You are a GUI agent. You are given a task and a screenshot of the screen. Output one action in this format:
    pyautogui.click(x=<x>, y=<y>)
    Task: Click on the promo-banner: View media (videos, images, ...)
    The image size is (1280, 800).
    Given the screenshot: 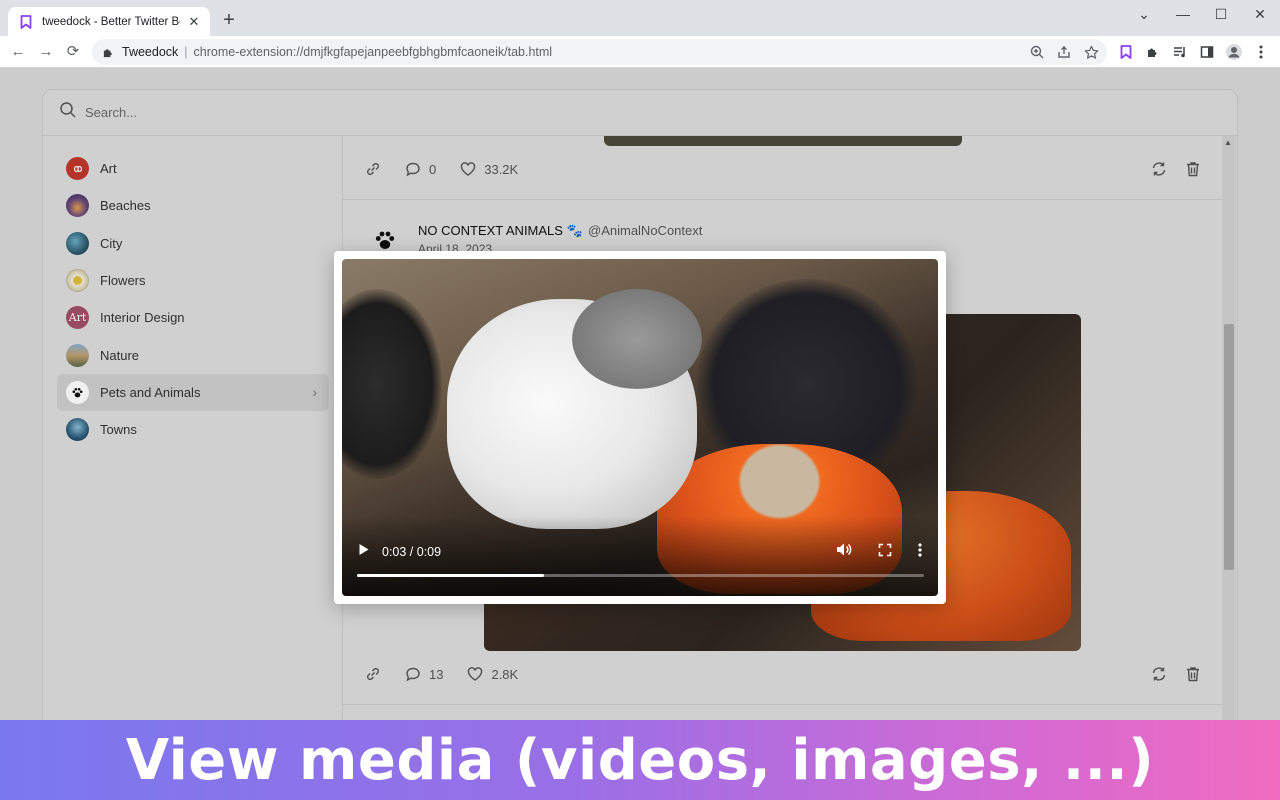 What is the action you would take?
    pyautogui.click(x=640, y=760)
    